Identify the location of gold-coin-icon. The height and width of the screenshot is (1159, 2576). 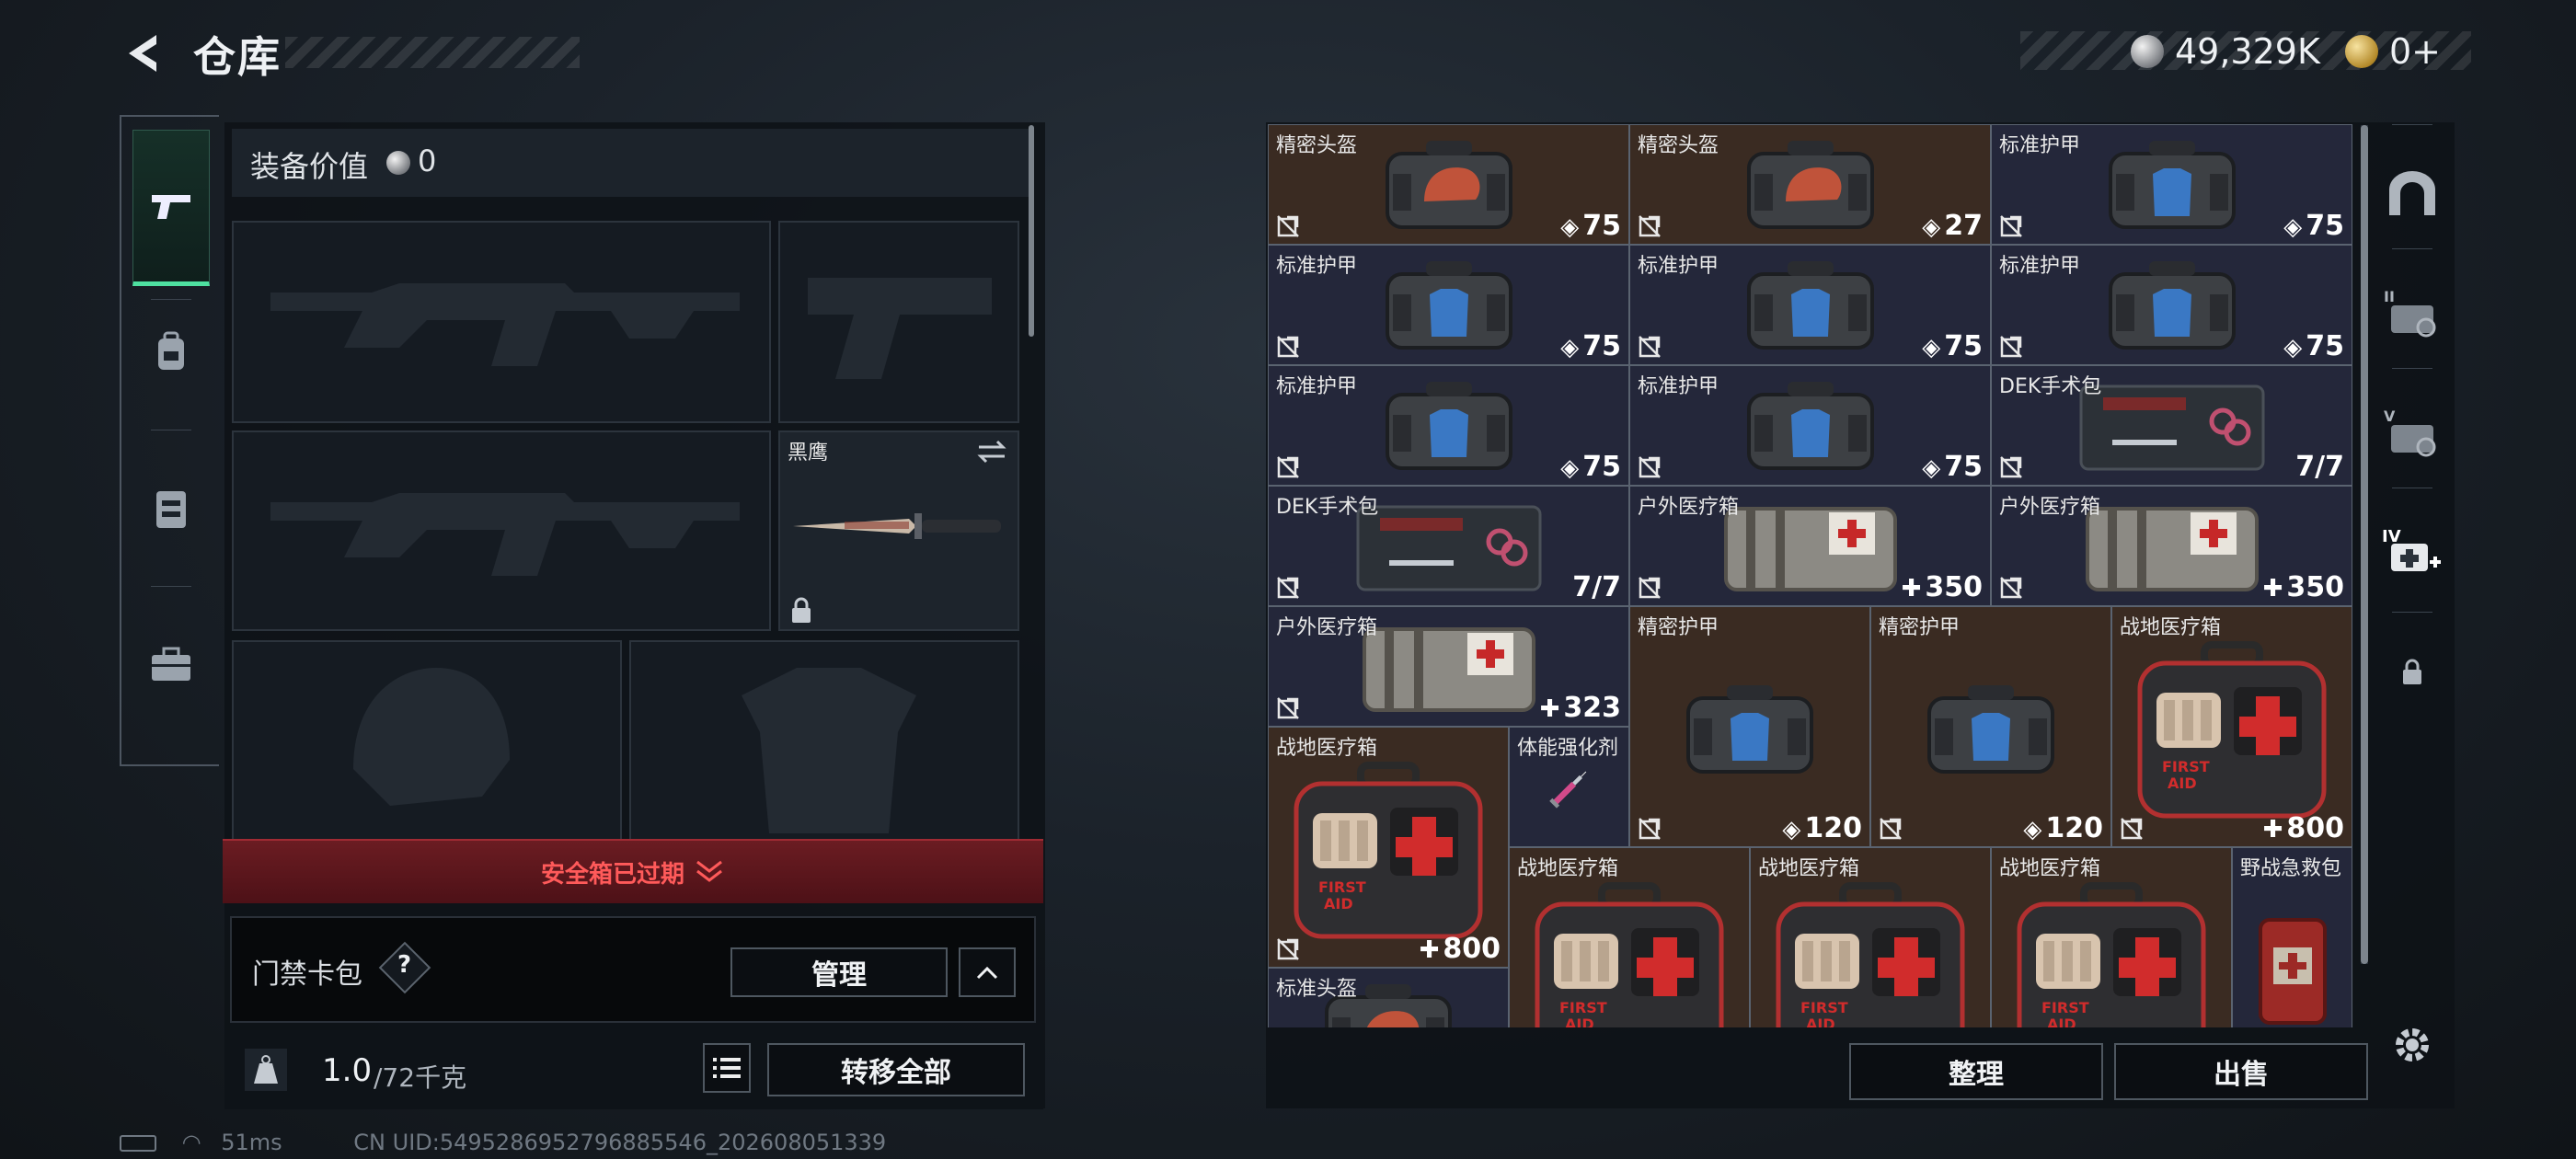
(2361, 51).